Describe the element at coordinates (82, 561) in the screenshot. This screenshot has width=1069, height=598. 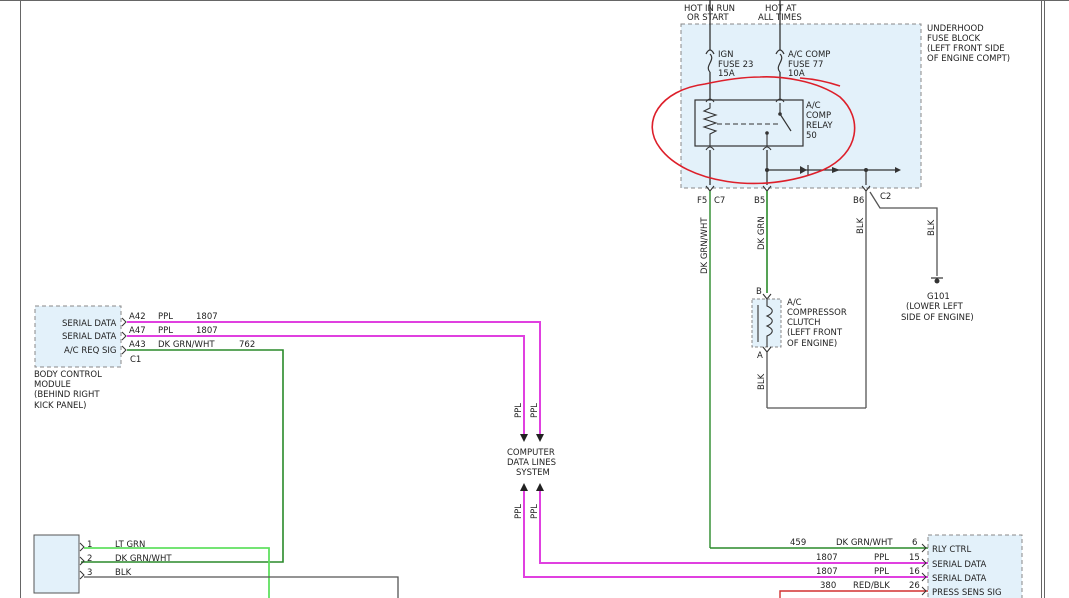
I see `bottom-pin-2-chevron` at that location.